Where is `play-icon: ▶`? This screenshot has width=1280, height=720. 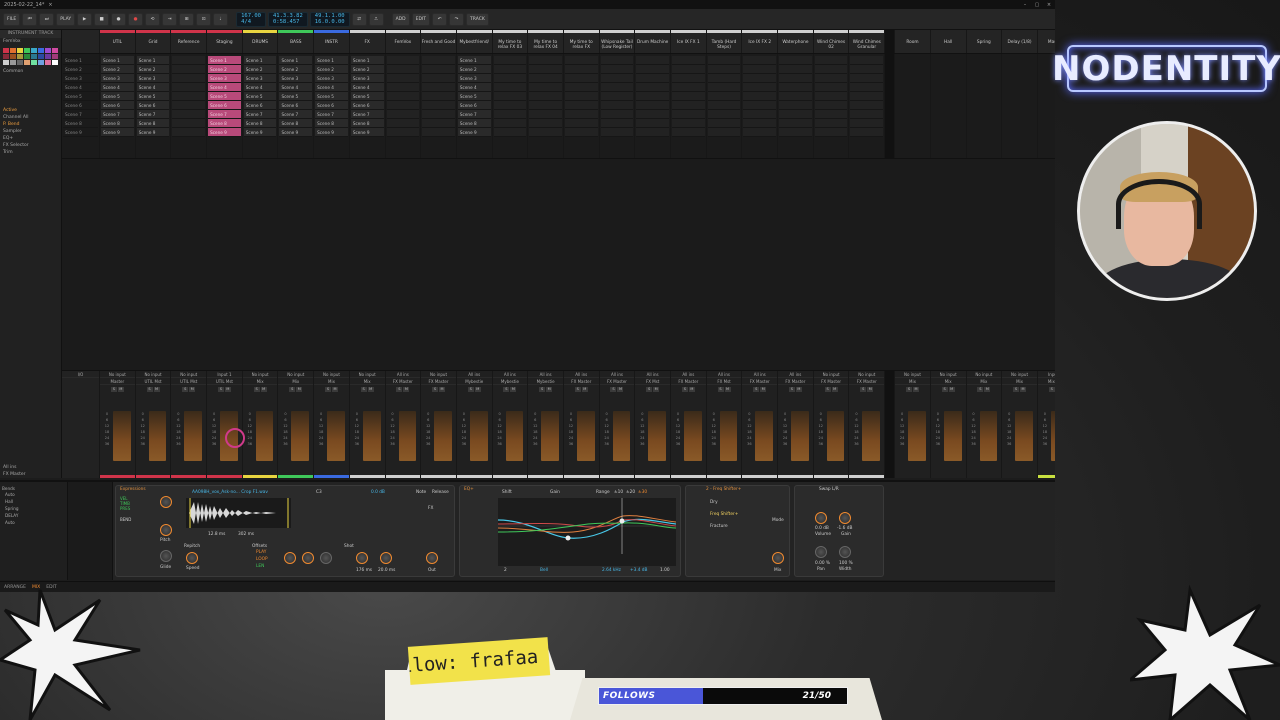
play-icon: ▶ is located at coordinates (85, 19).